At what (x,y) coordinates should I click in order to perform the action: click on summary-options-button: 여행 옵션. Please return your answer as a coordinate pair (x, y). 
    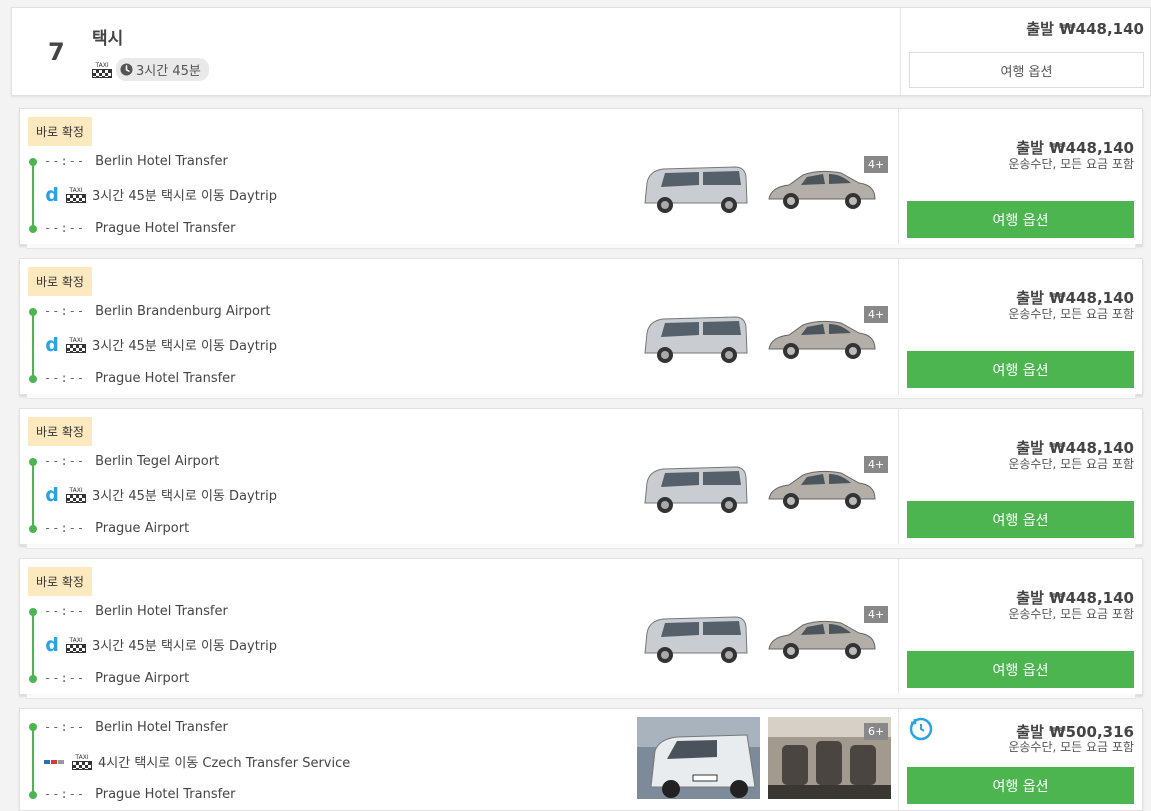
    Looking at the image, I should click on (1026, 70).